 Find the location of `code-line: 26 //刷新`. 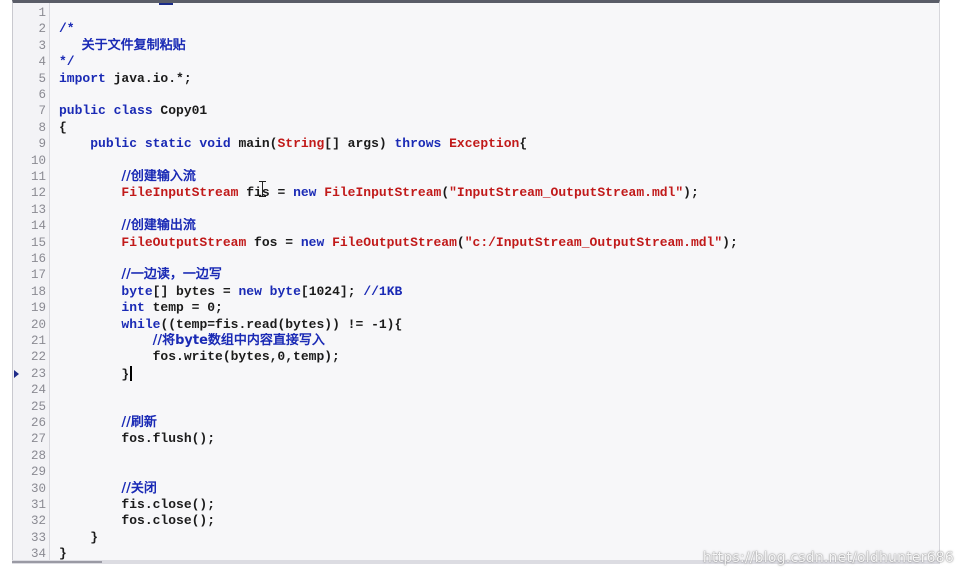

code-line: 26 //刷新 is located at coordinates (476, 423).